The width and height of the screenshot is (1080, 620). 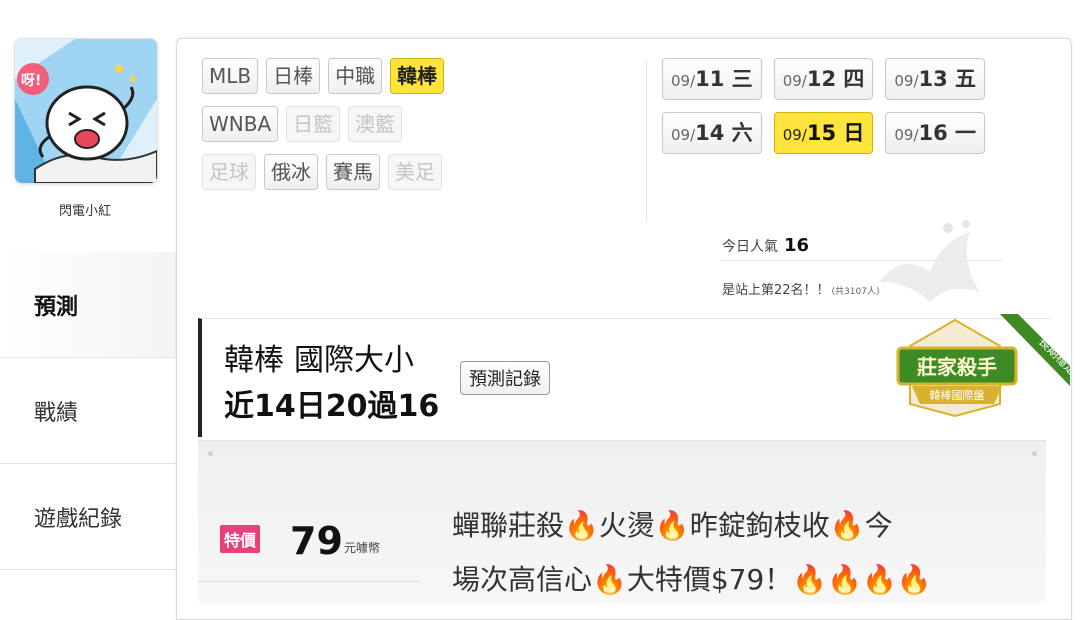 I want to click on sport-chip-npb: 日棒, so click(x=293, y=76).